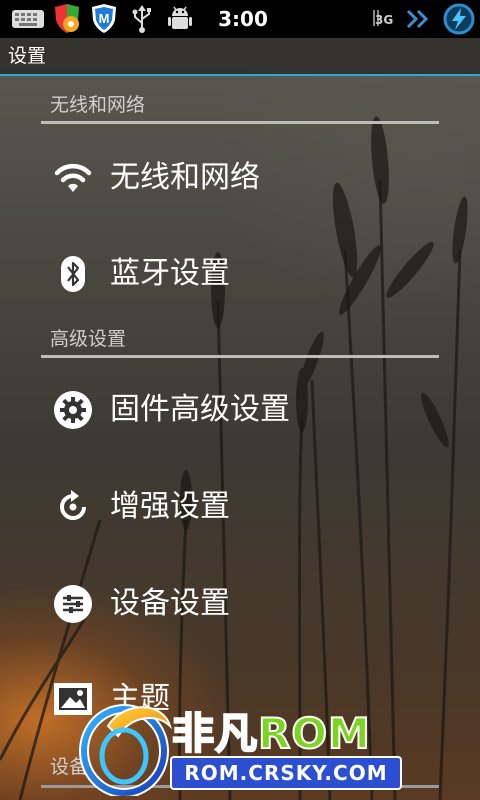 This screenshot has width=480, height=800. I want to click on android-debug-icon, so click(180, 19).